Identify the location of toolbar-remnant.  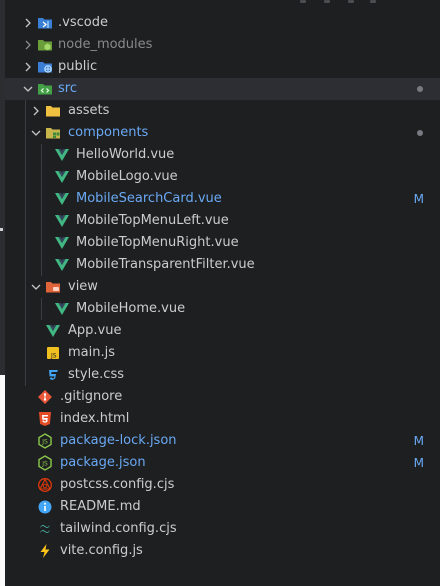
(360, 2).